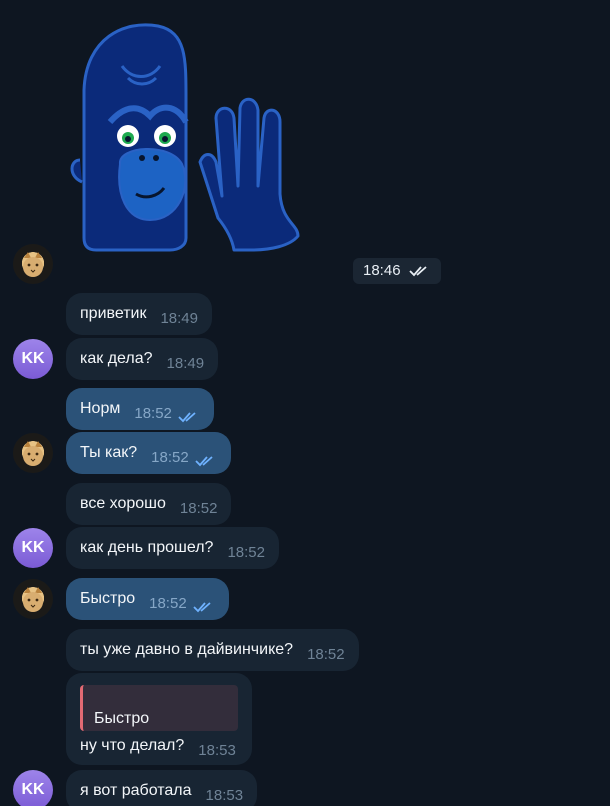  I want to click on message-bubble-outgoing: Быстро 18:52, so click(147, 599).